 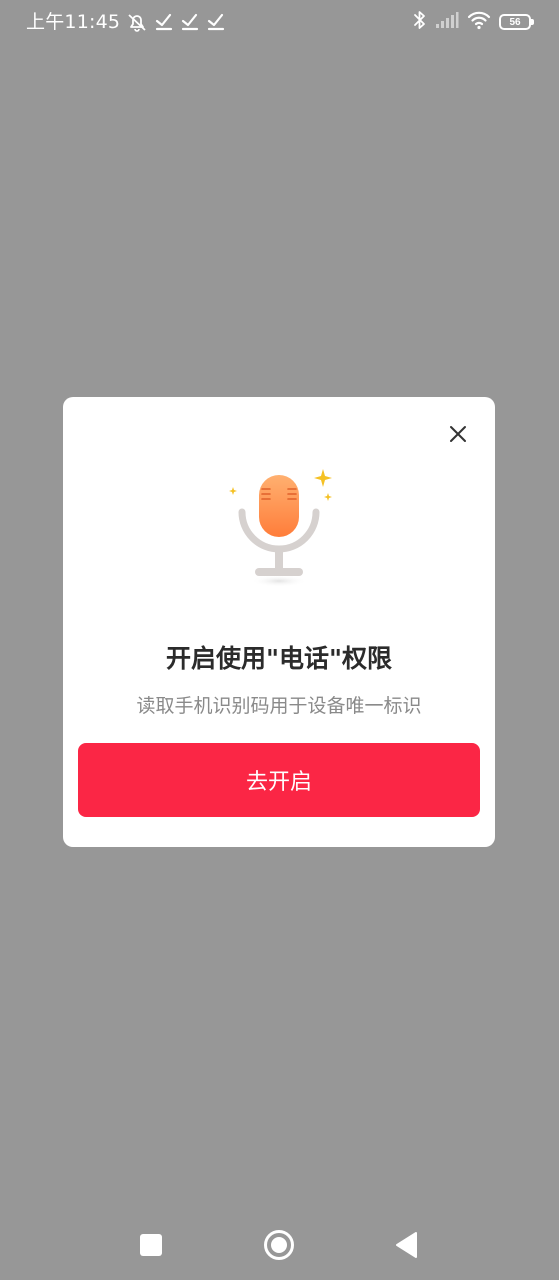 I want to click on home-circle-icon, so click(x=279, y=1245).